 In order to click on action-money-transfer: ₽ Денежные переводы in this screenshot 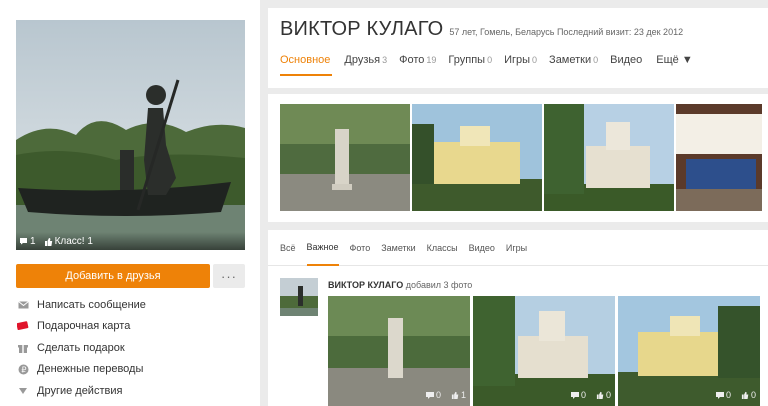, I will do `click(131, 370)`.